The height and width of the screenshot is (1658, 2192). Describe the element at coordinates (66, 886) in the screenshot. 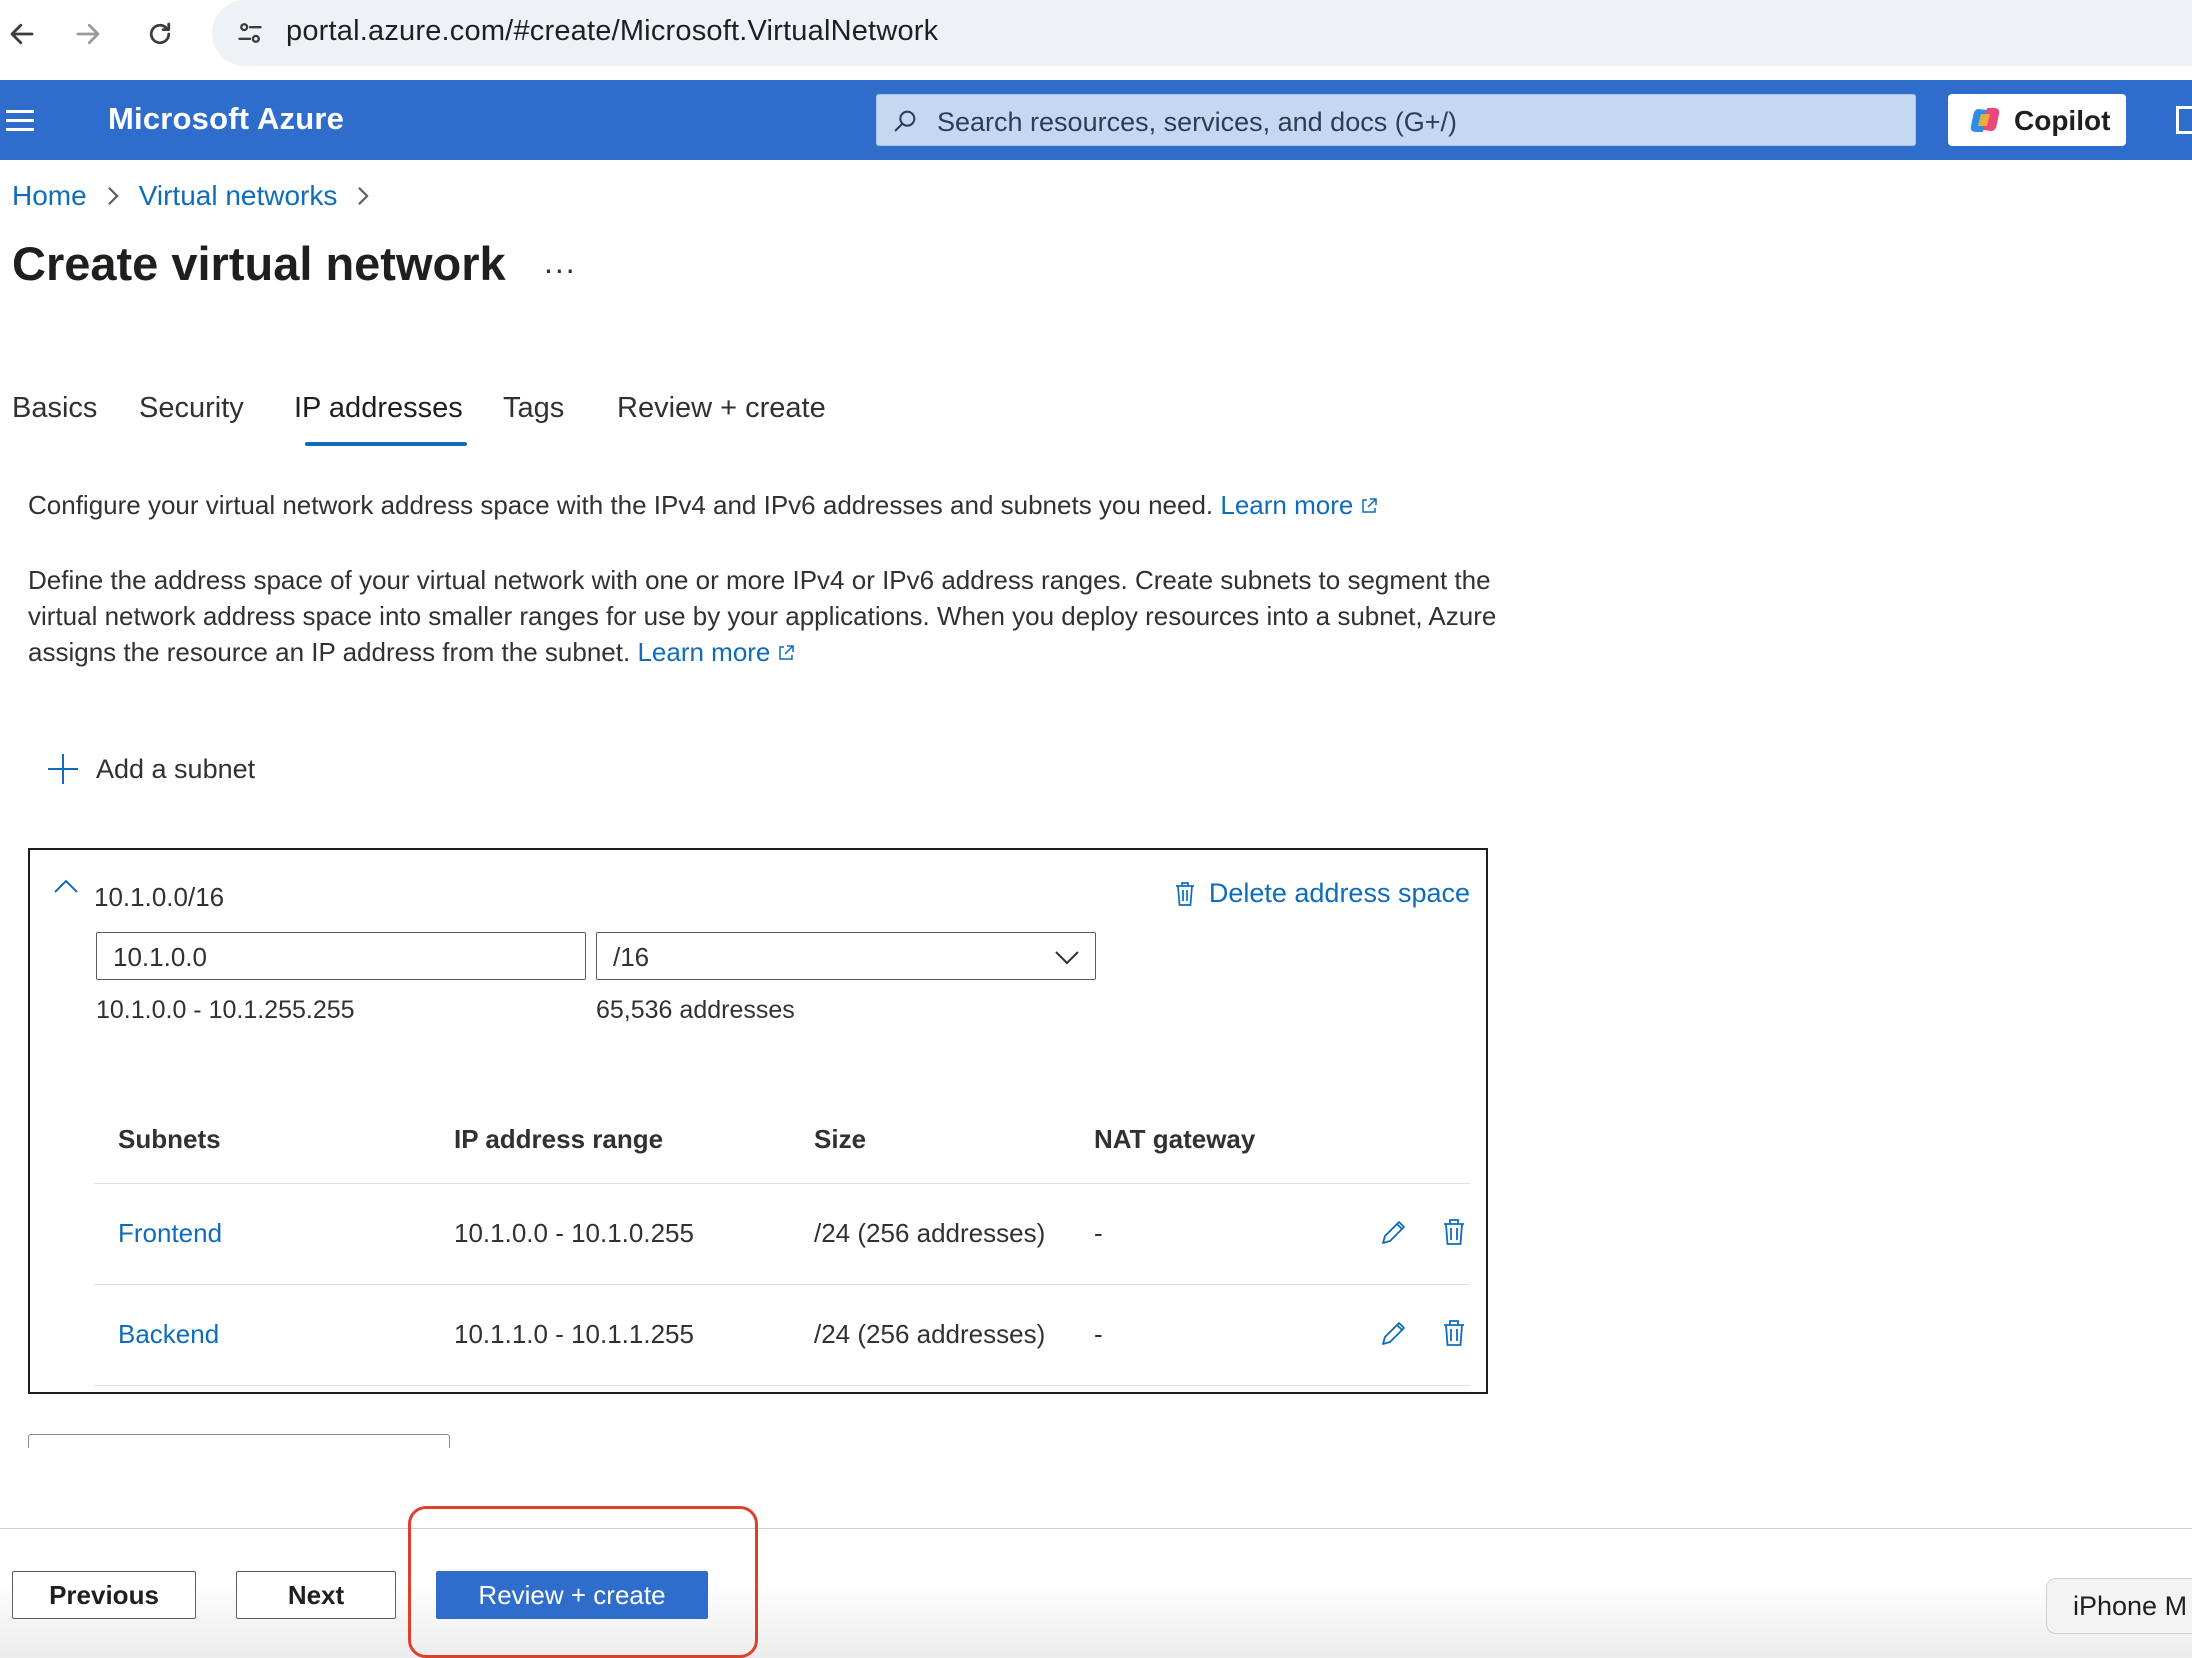

I see `chevron-up-icon` at that location.